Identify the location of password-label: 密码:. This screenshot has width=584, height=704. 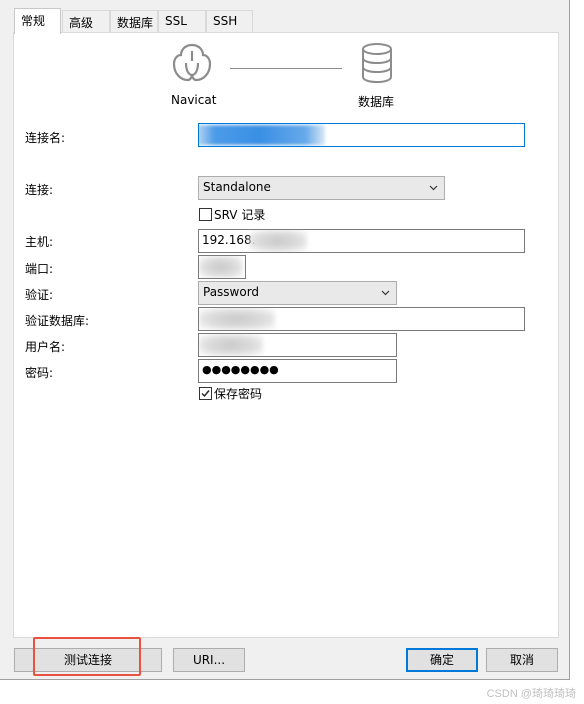
(39, 373).